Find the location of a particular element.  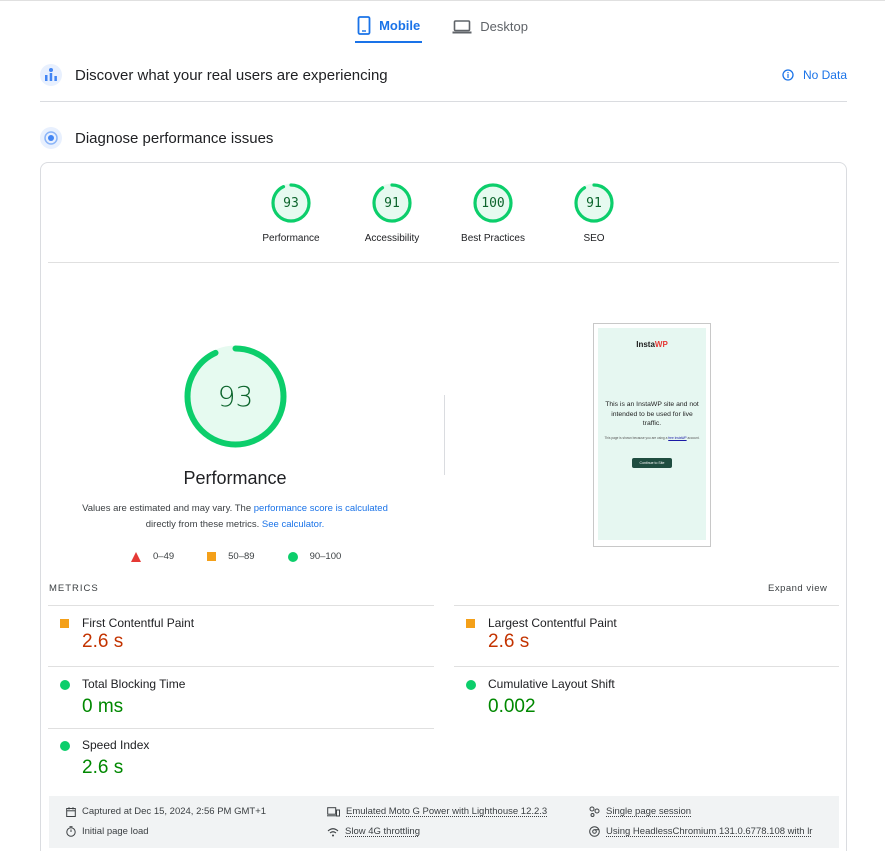

metrics-heading: METRICS is located at coordinates (74, 588).